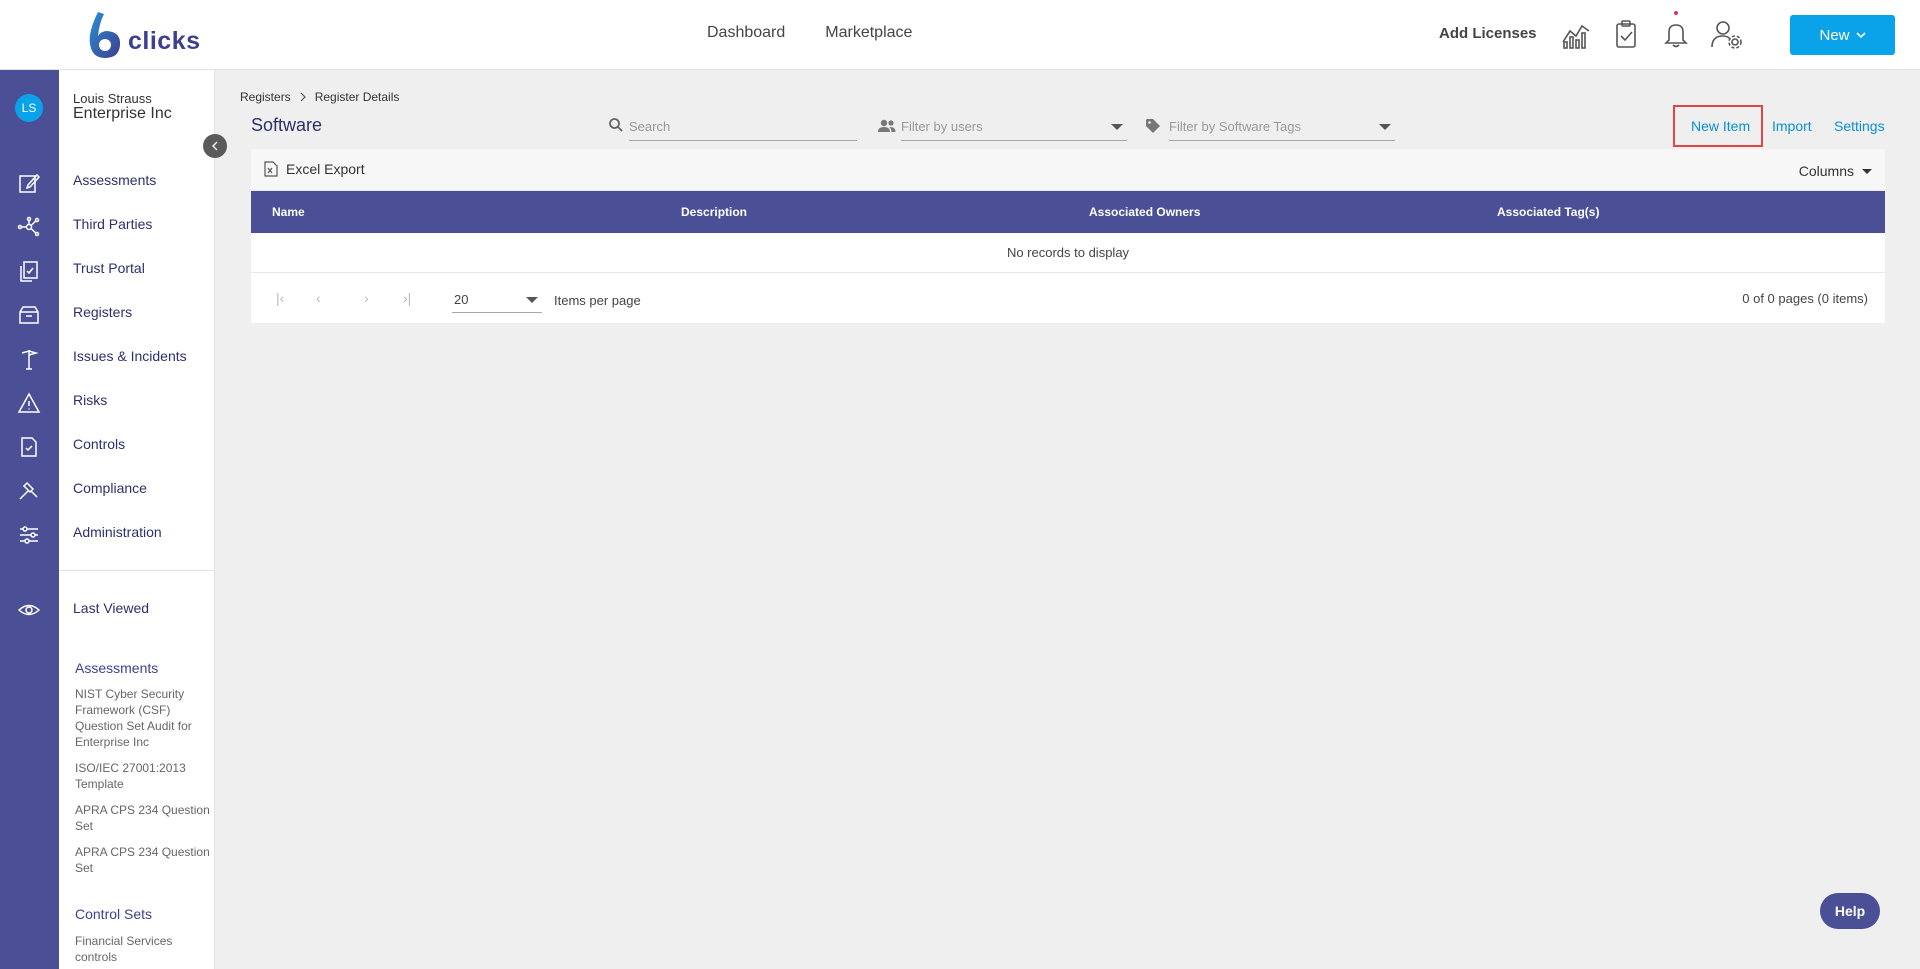 This screenshot has width=1920, height=969. I want to click on page-title: Software, so click(287, 125).